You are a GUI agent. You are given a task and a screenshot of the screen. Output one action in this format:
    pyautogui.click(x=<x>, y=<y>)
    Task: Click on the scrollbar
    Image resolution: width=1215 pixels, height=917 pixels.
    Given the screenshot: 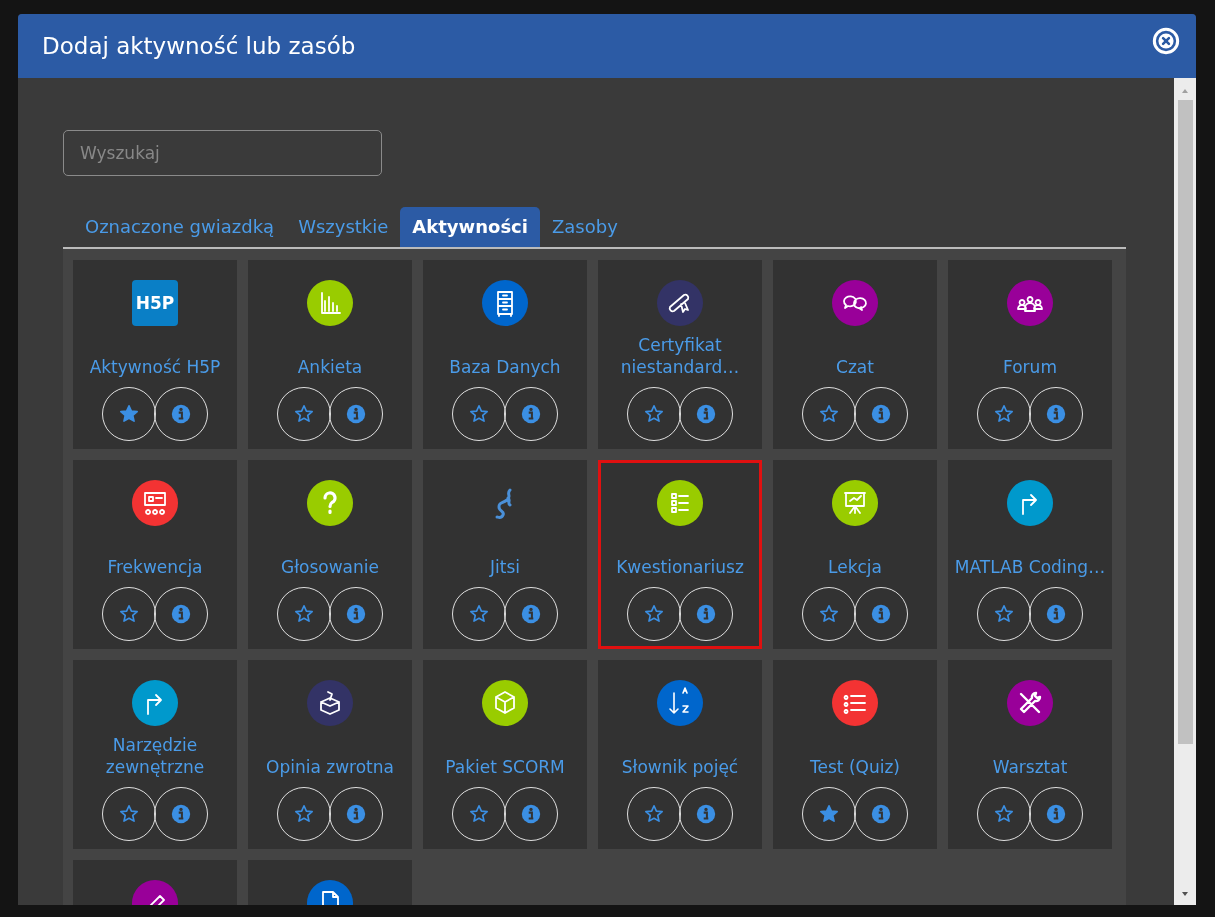 What is the action you would take?
    pyautogui.click(x=1185, y=491)
    